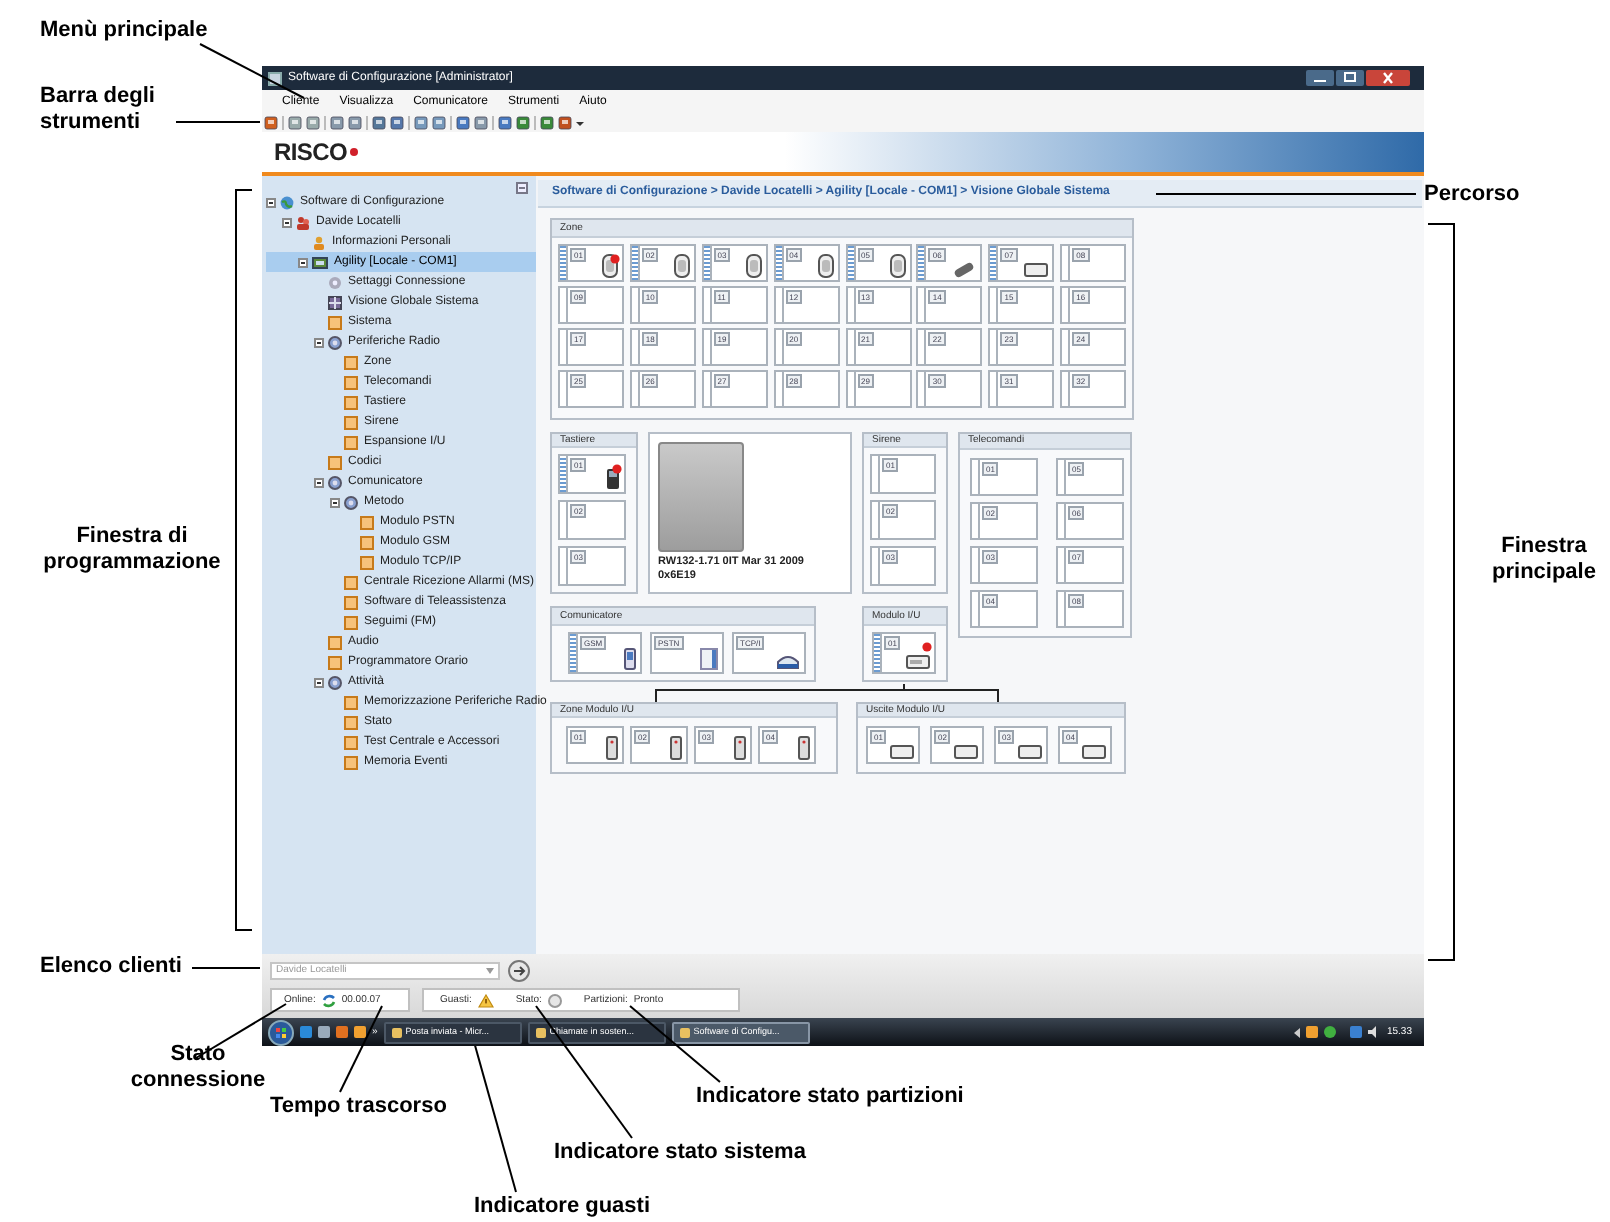 The width and height of the screenshot is (1610, 1222). I want to click on sync-icon, so click(328, 1000).